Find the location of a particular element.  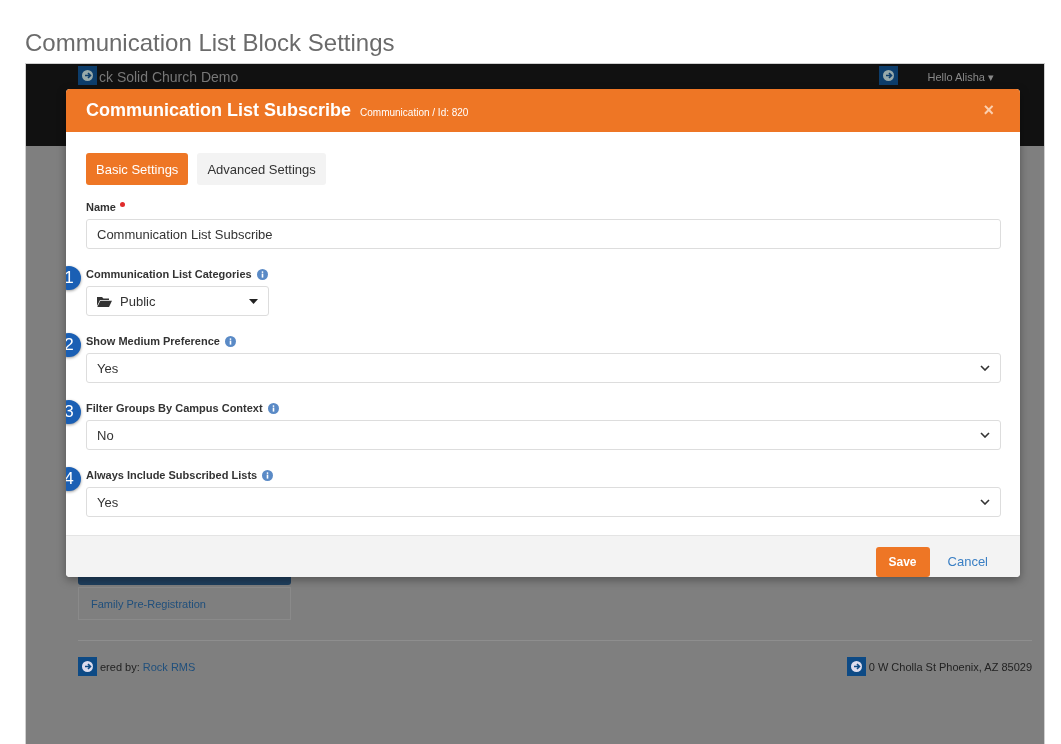

save-button: Save is located at coordinates (902, 561).